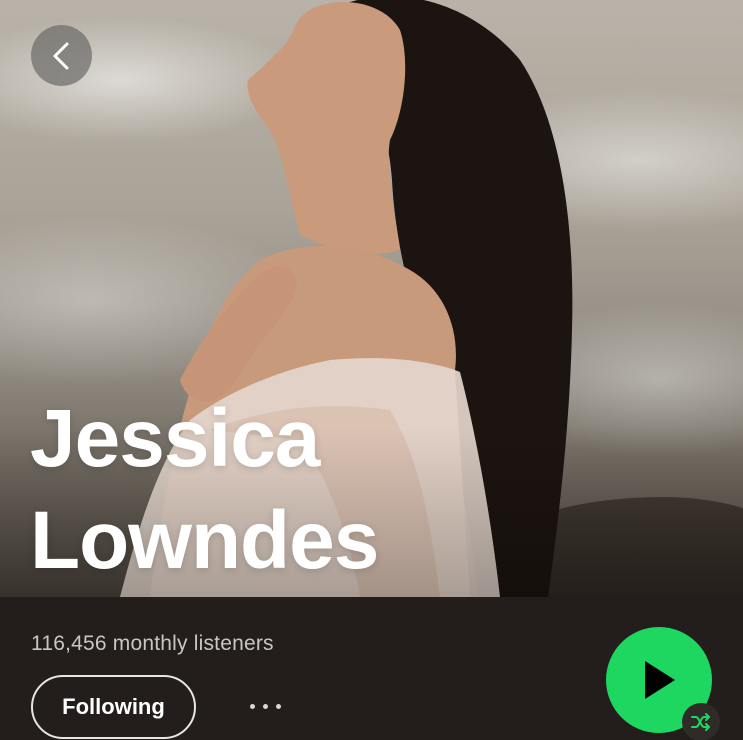  I want to click on play-icon, so click(660, 680).